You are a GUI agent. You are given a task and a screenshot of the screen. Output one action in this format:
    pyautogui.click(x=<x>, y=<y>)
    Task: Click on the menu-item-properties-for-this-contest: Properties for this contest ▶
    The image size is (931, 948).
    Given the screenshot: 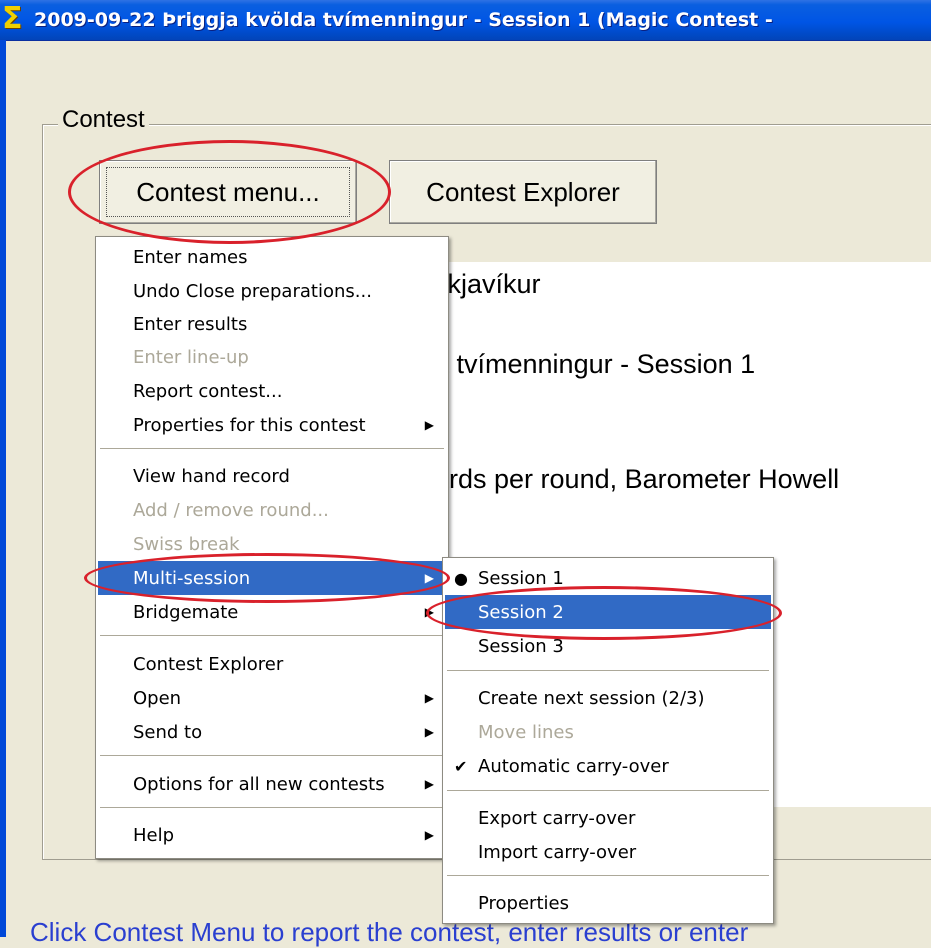 What is the action you would take?
    pyautogui.click(x=272, y=425)
    